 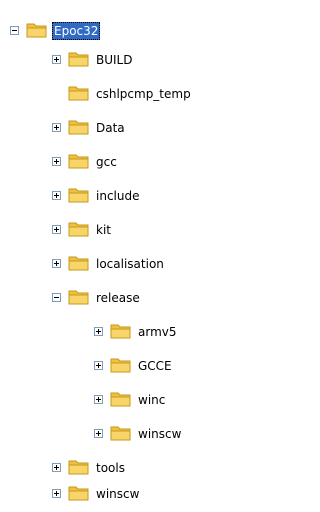 I want to click on tree-item-cshlpcmp-temp: cshlpcmp_temp, so click(x=133, y=95).